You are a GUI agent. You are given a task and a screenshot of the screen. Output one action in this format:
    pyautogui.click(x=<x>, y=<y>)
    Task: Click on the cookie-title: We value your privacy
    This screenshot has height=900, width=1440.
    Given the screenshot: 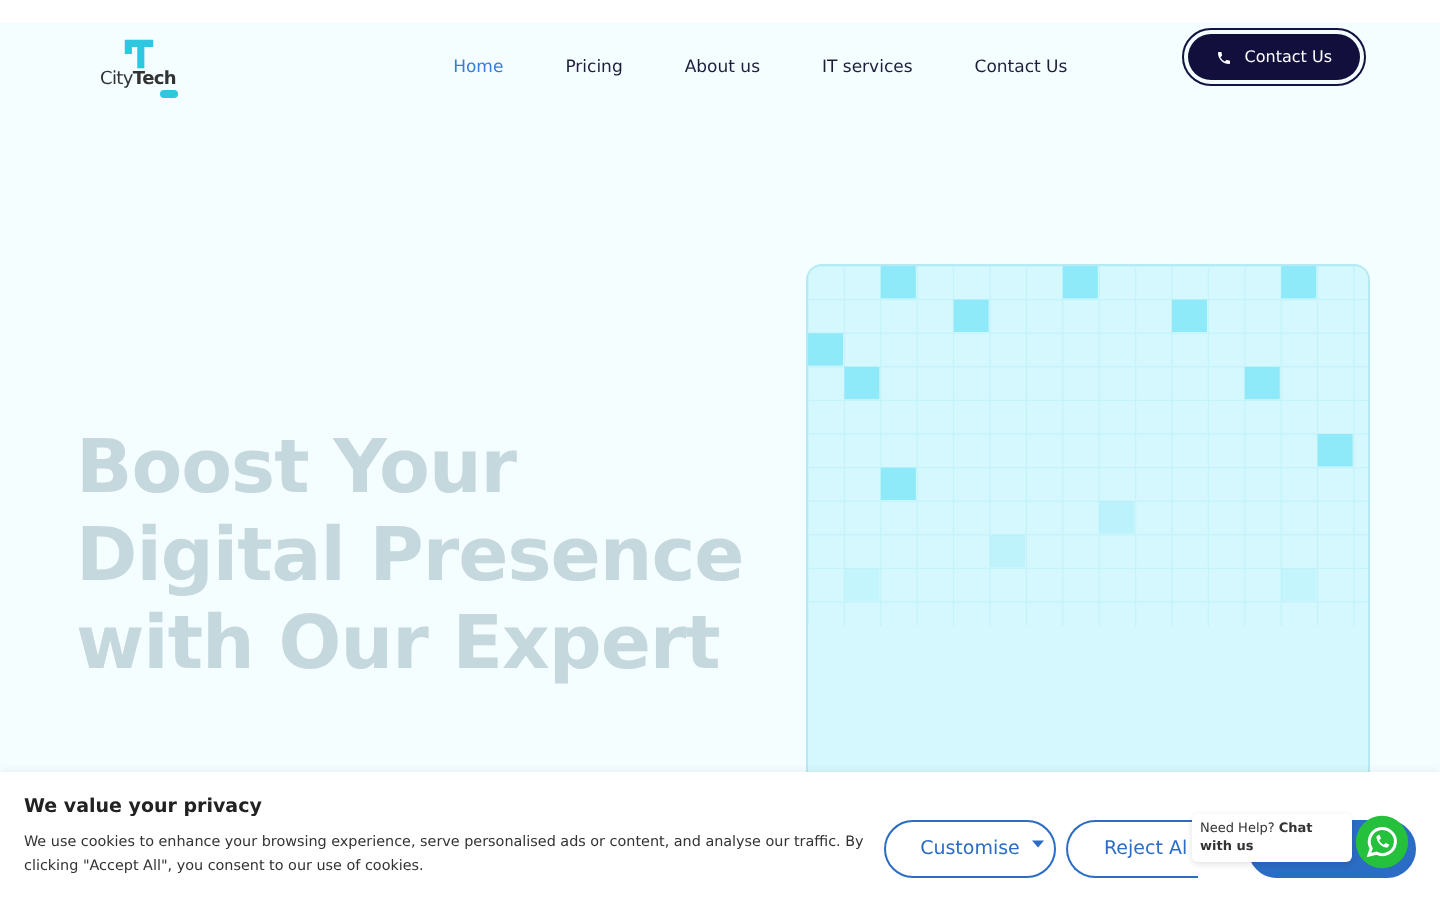 What is the action you would take?
    pyautogui.click(x=144, y=806)
    